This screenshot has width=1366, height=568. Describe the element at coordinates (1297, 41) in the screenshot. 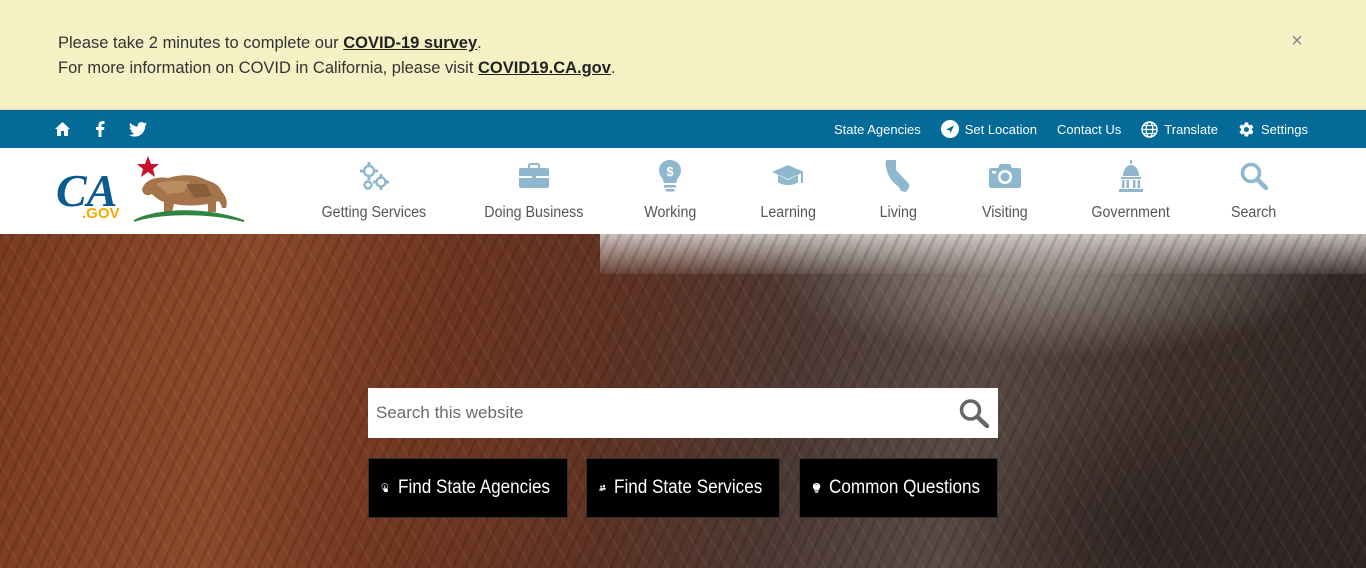

I see `close-icon: ×` at that location.